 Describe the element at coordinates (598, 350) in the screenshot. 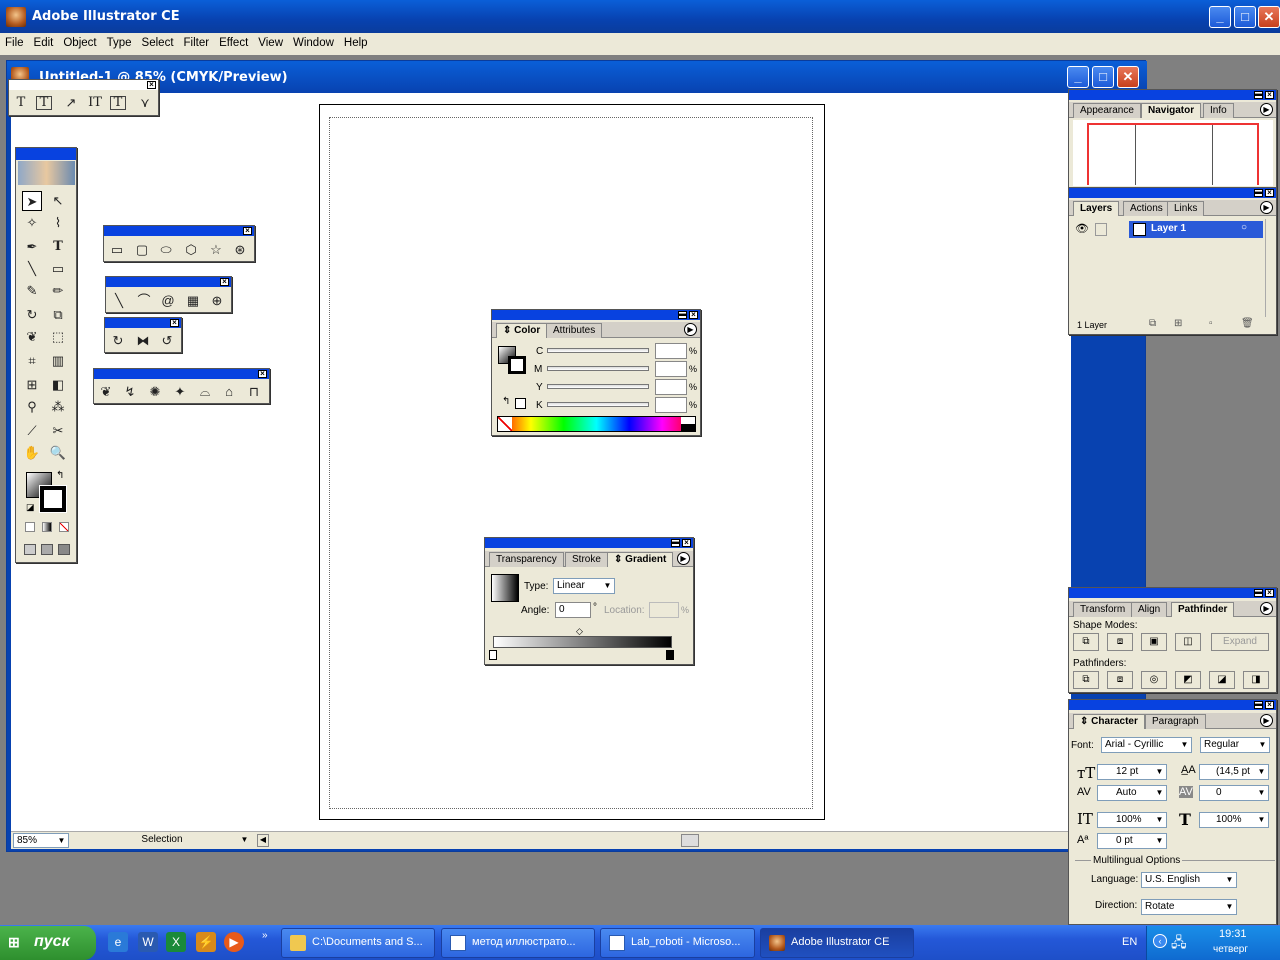

I see `c-slider` at that location.